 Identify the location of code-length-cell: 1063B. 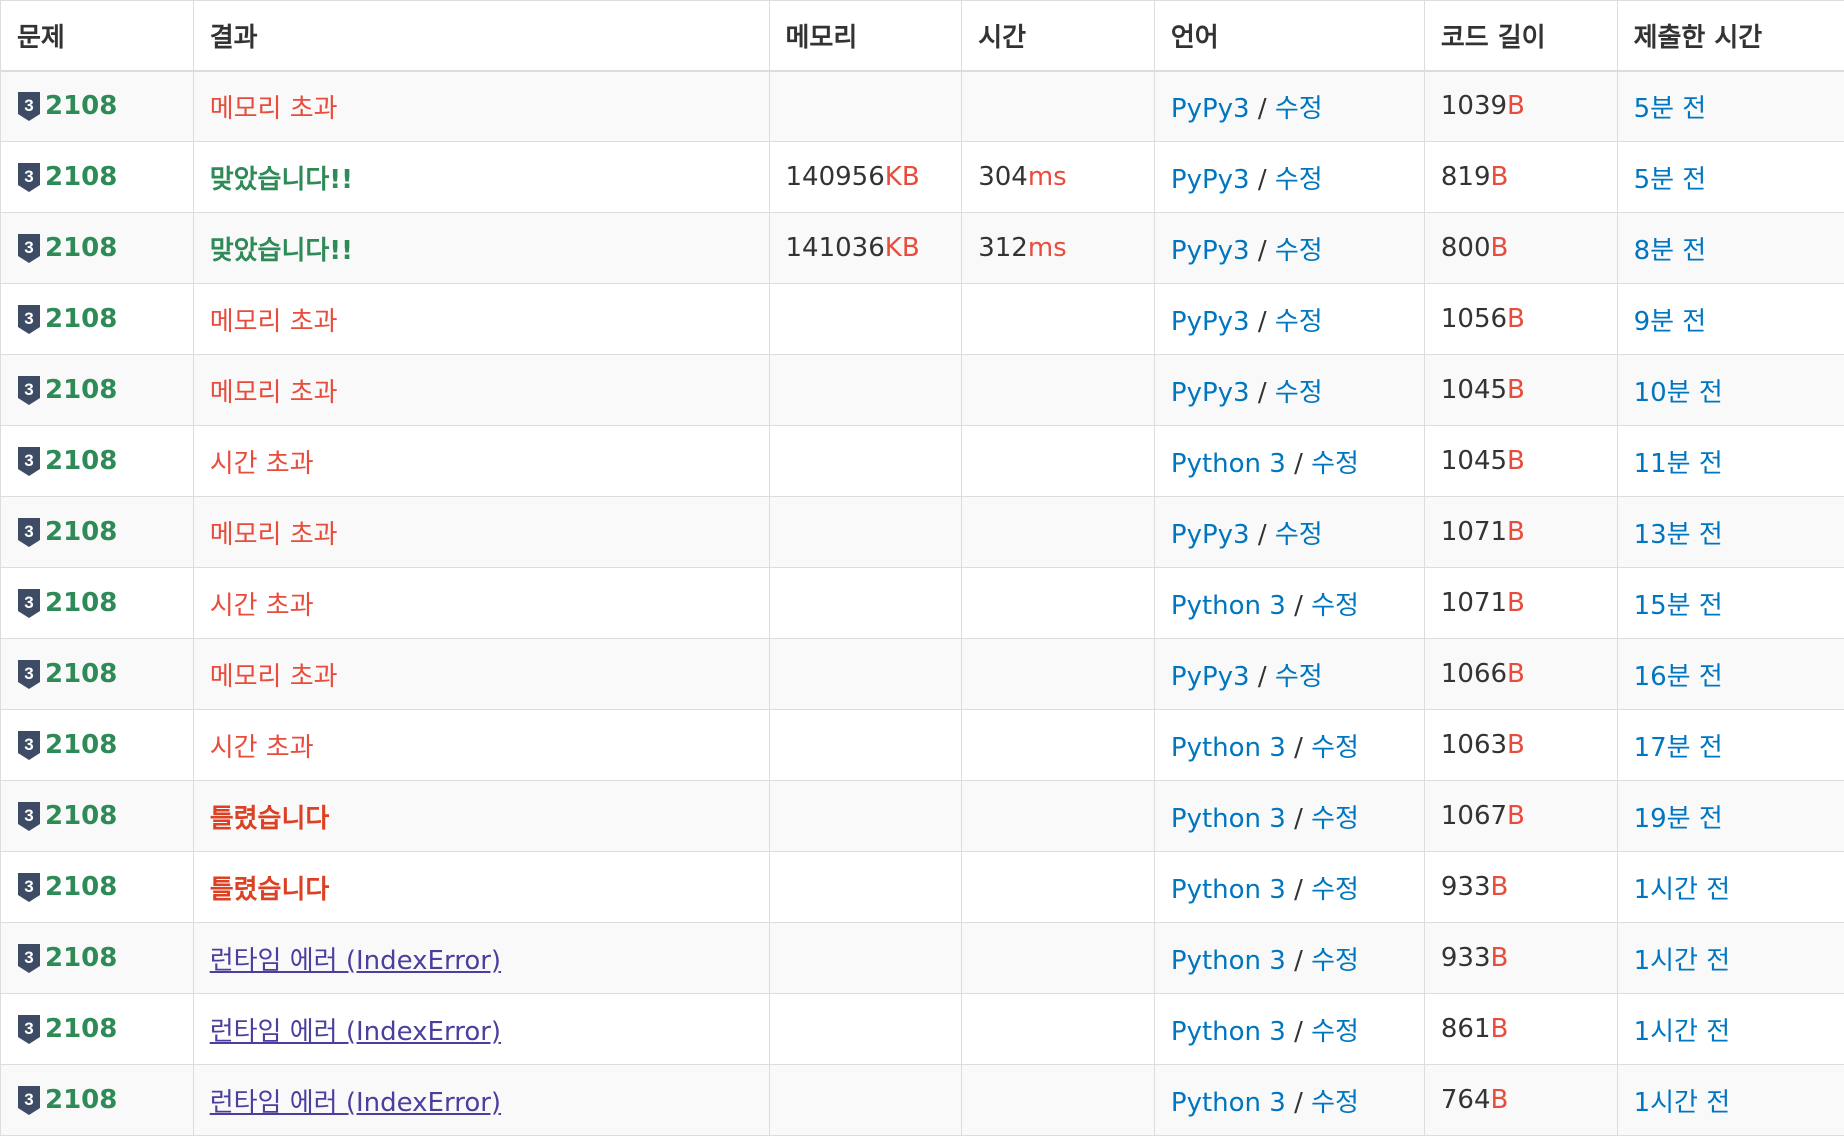
(1520, 745).